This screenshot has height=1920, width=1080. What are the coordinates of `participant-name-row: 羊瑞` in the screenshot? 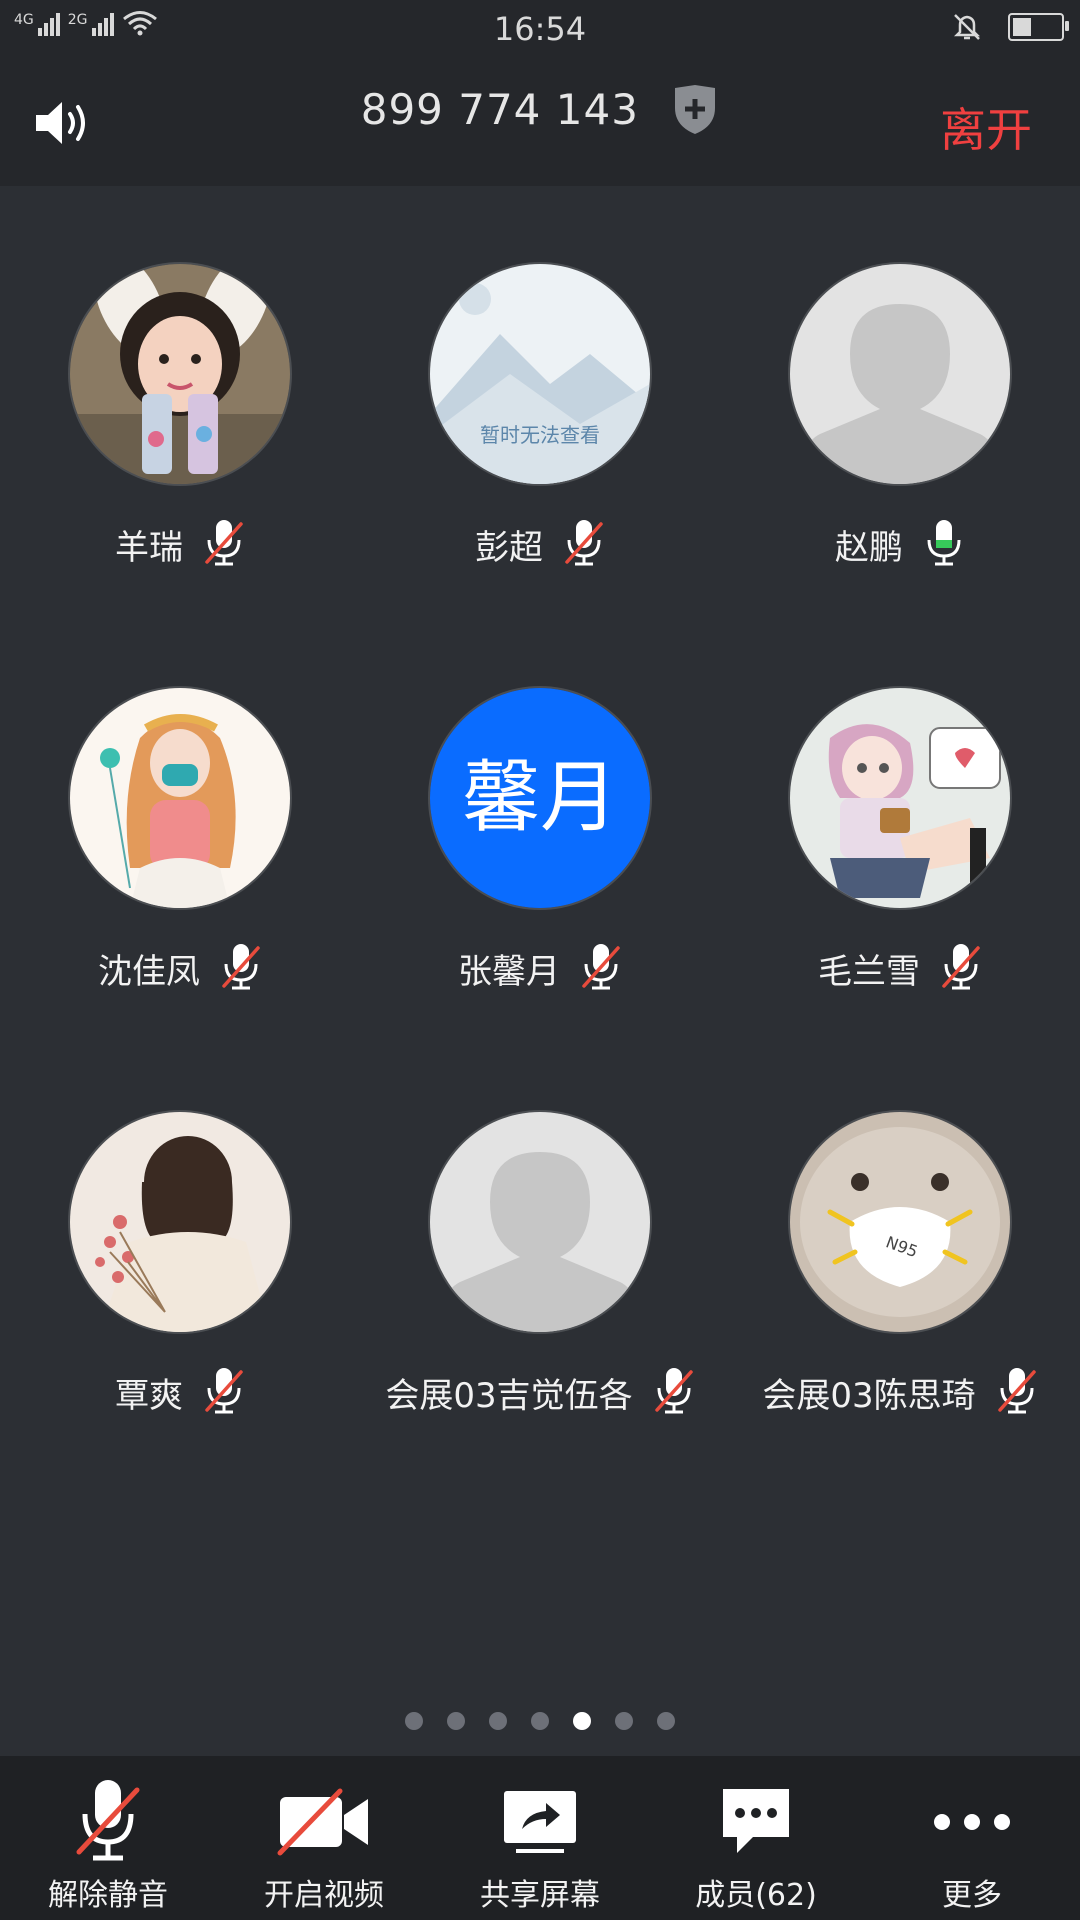 It's located at (180, 544).